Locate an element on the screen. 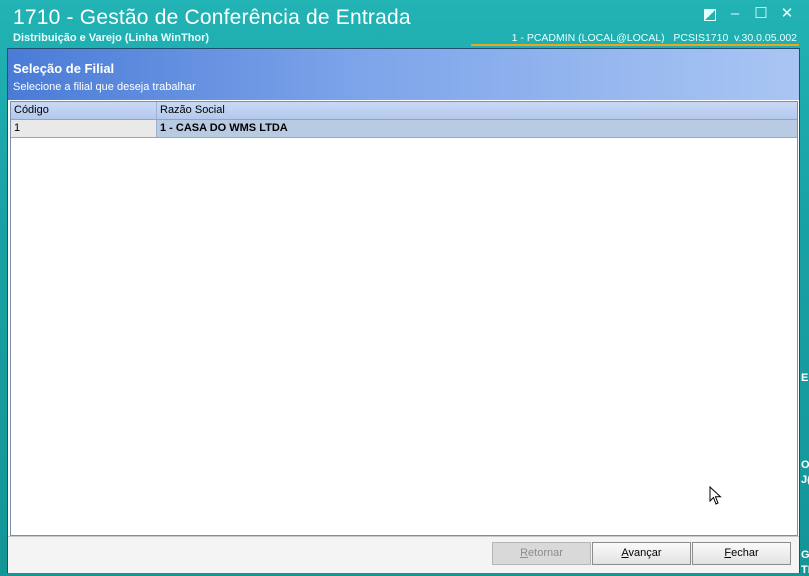 The height and width of the screenshot is (576, 809). mouse-cursor-icon is located at coordinates (715, 495).